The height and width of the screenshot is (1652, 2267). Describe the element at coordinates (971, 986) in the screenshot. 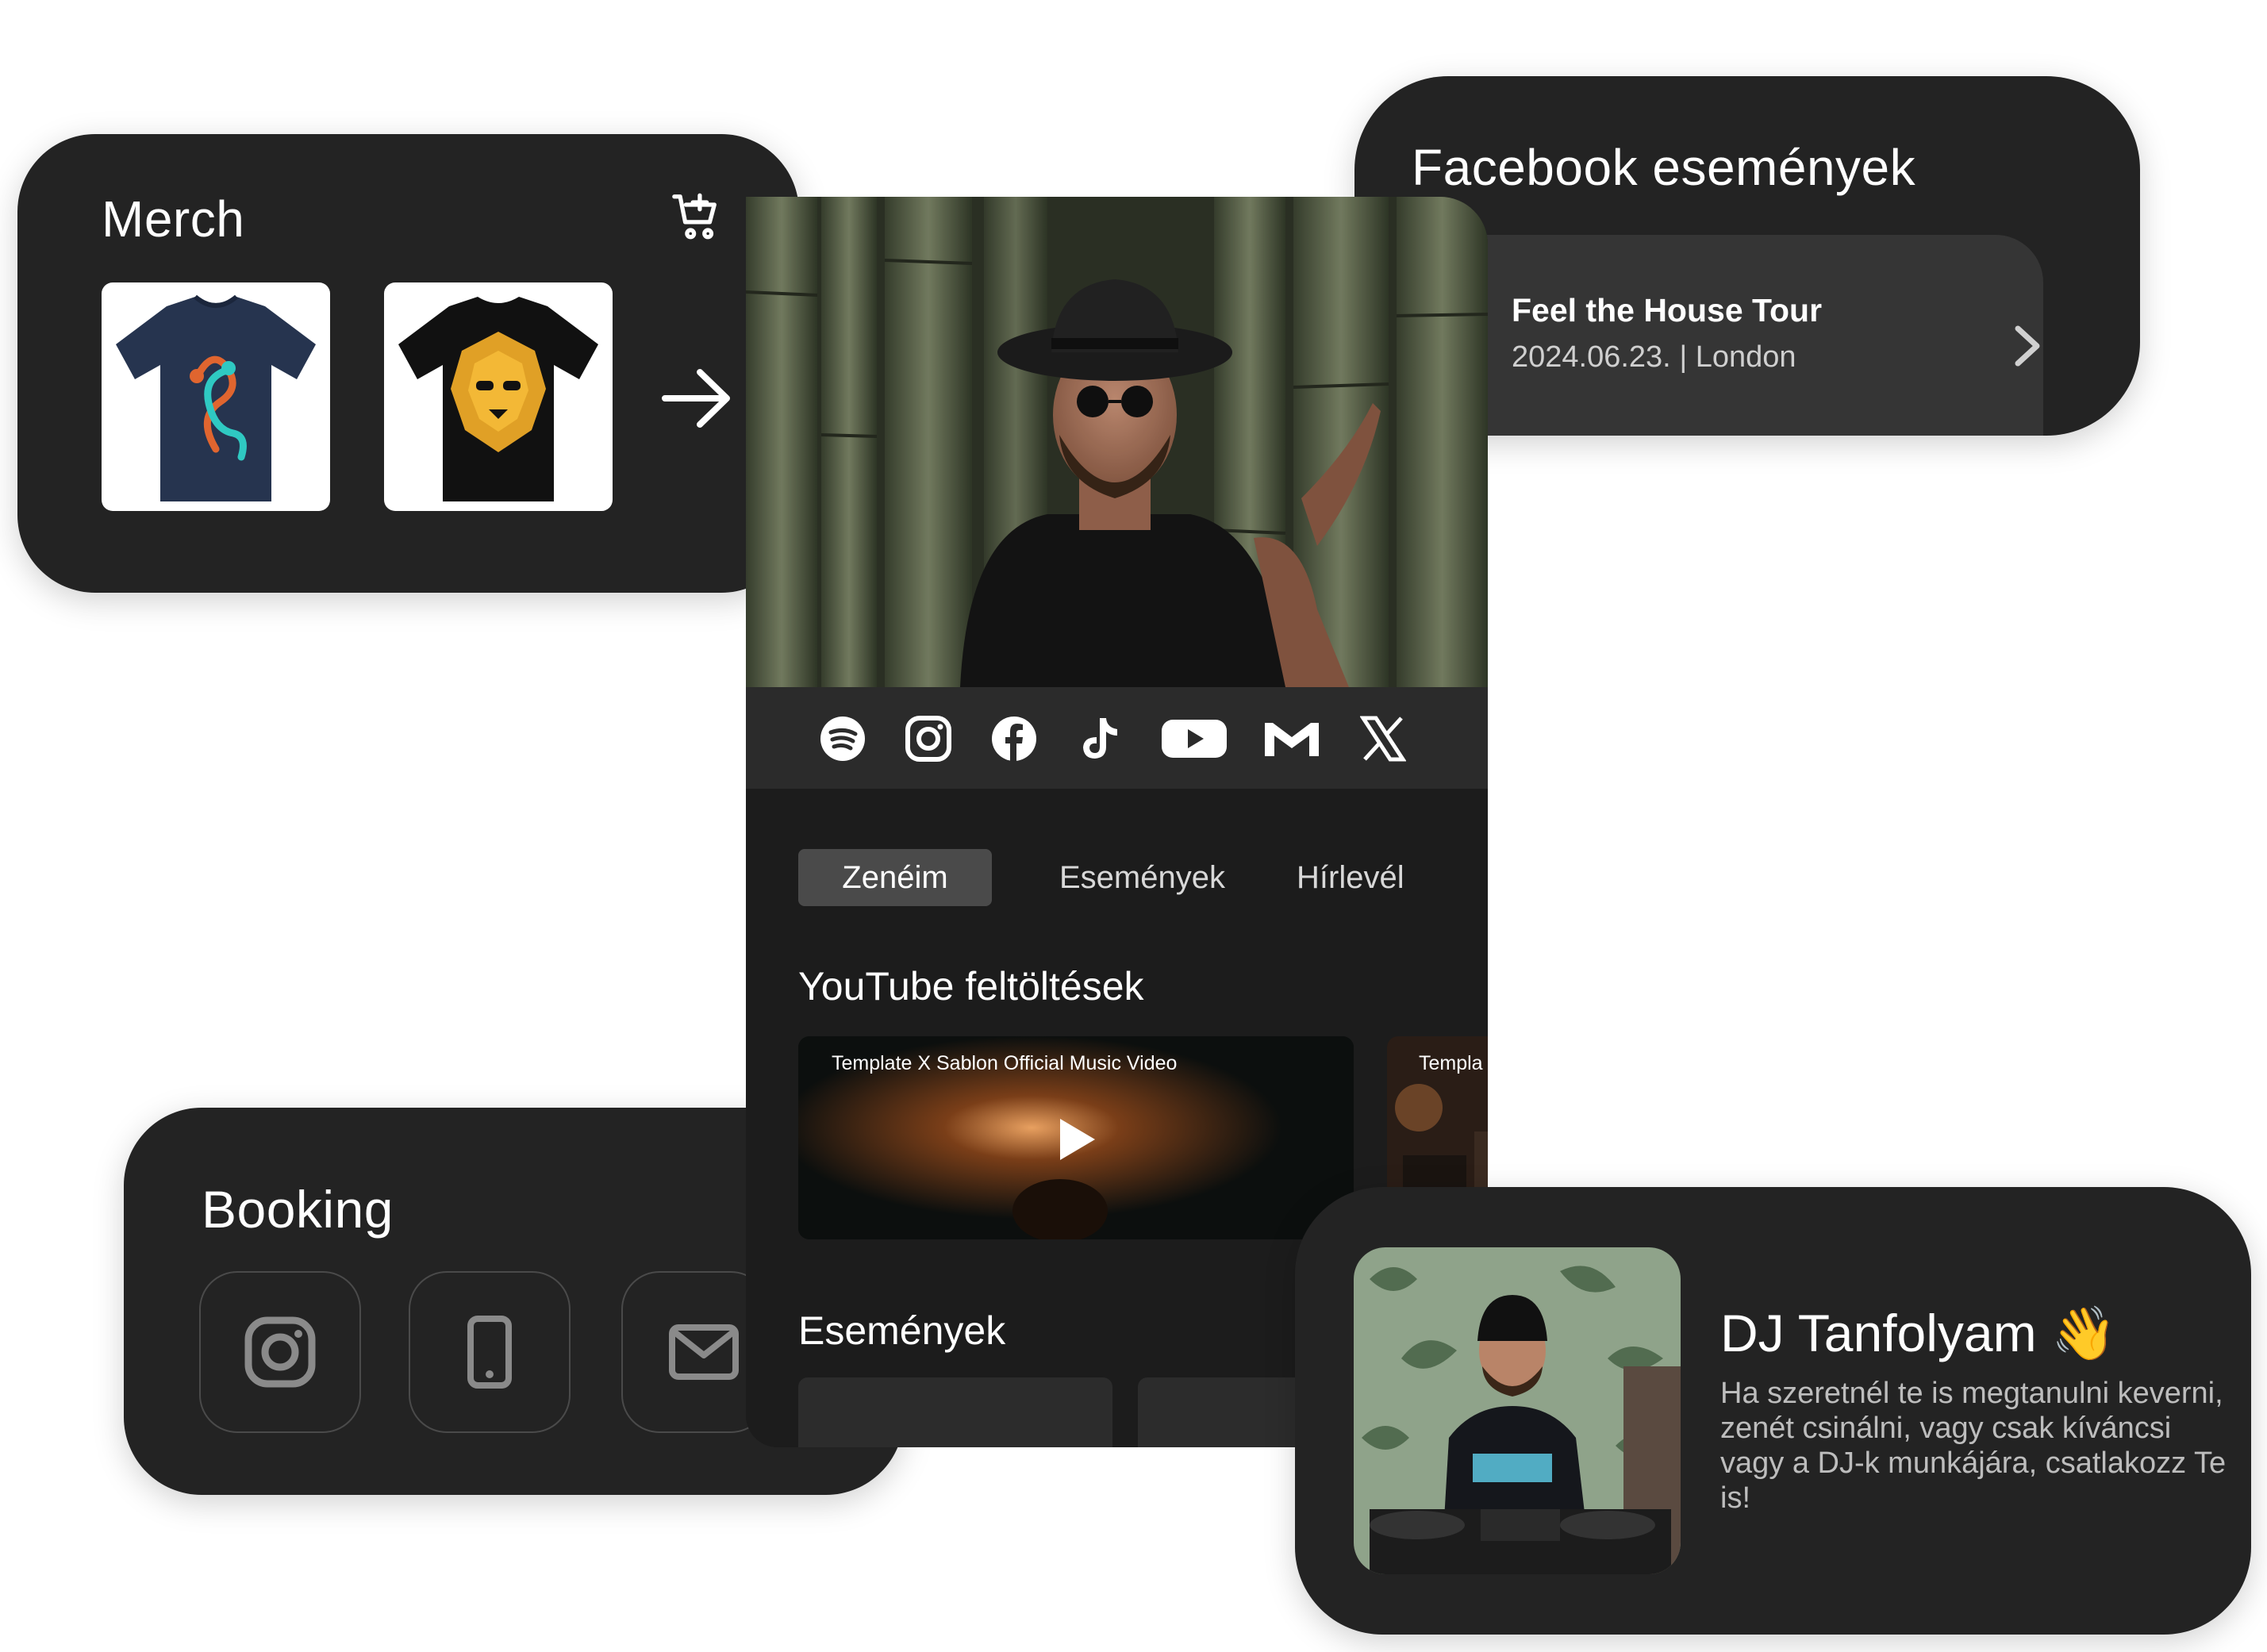

I see `youtube-section-title: YouTube feltöltések` at that location.